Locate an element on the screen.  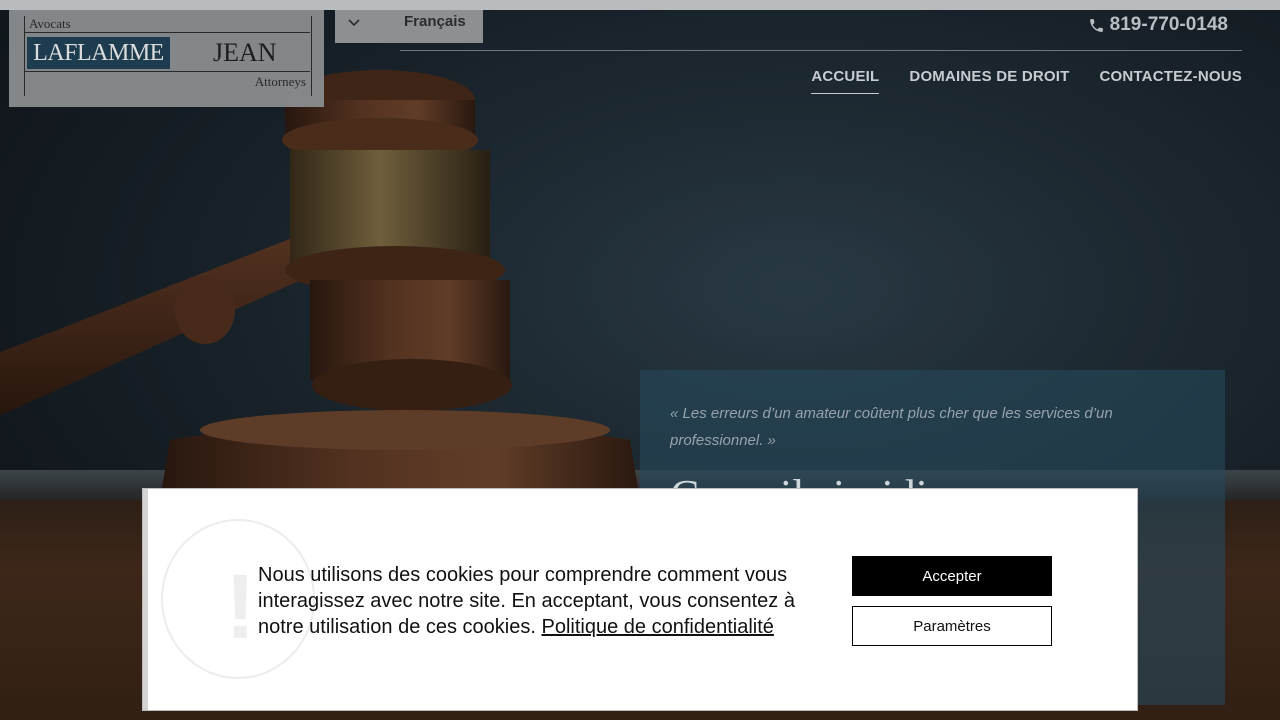
cookie-settings-button: Paramètres is located at coordinates (952, 626).